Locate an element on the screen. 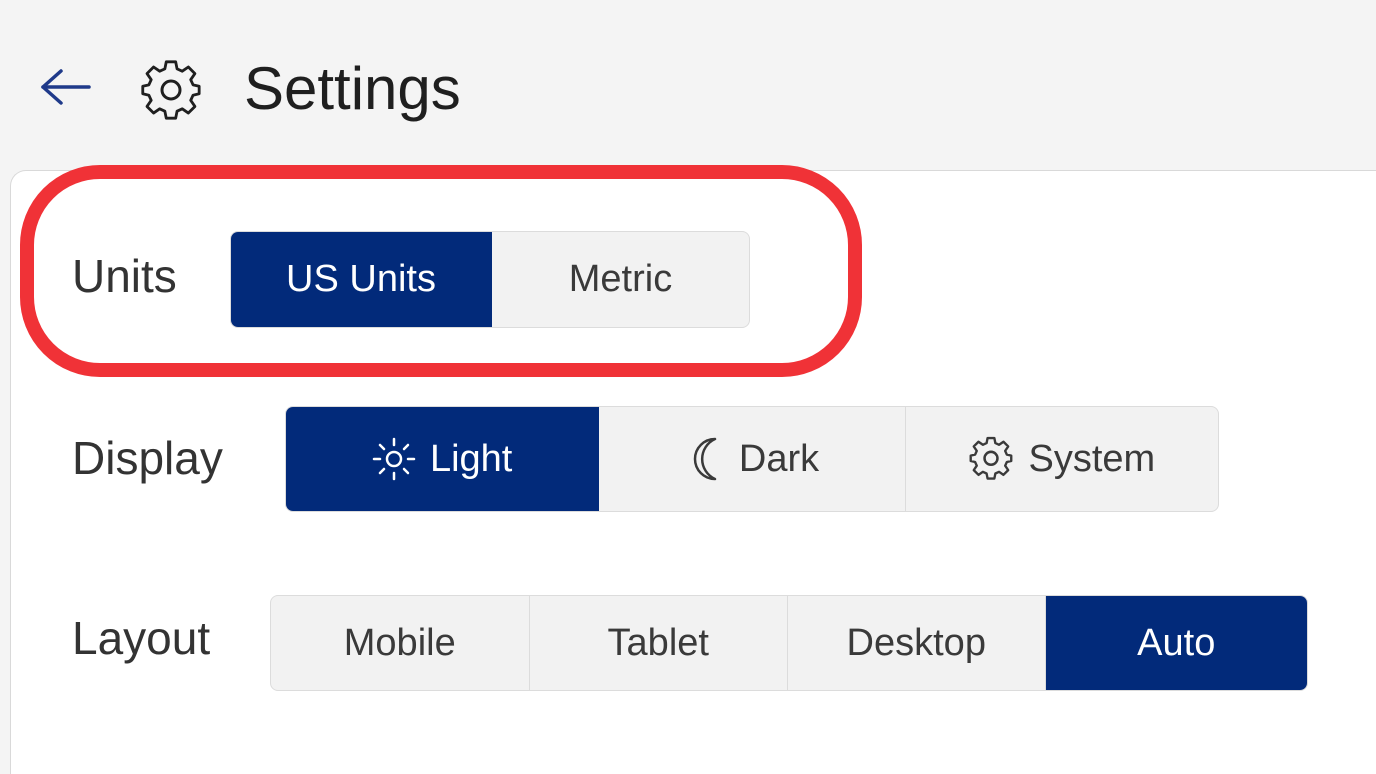 The image size is (1376, 774). layout-option-label: Auto is located at coordinates (1176, 642).